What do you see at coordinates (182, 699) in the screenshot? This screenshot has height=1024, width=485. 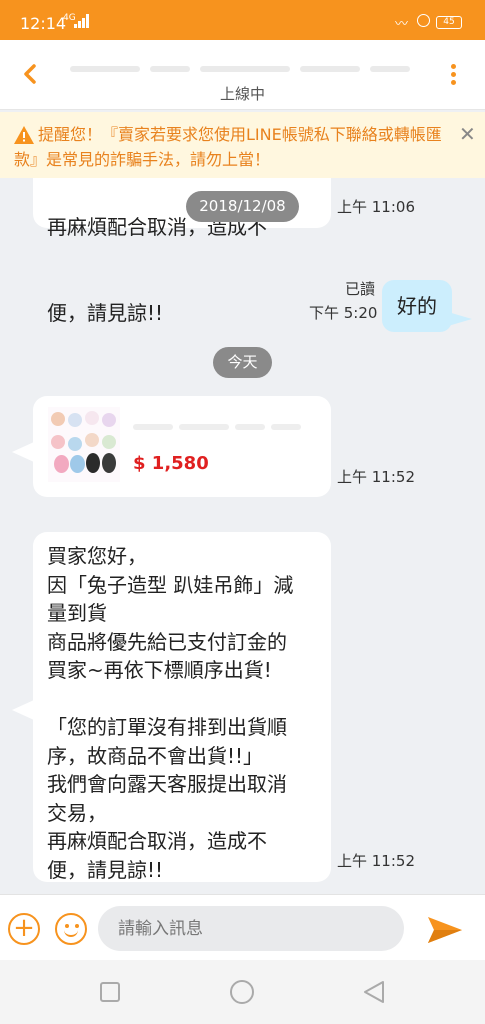 I see `message-line` at bounding box center [182, 699].